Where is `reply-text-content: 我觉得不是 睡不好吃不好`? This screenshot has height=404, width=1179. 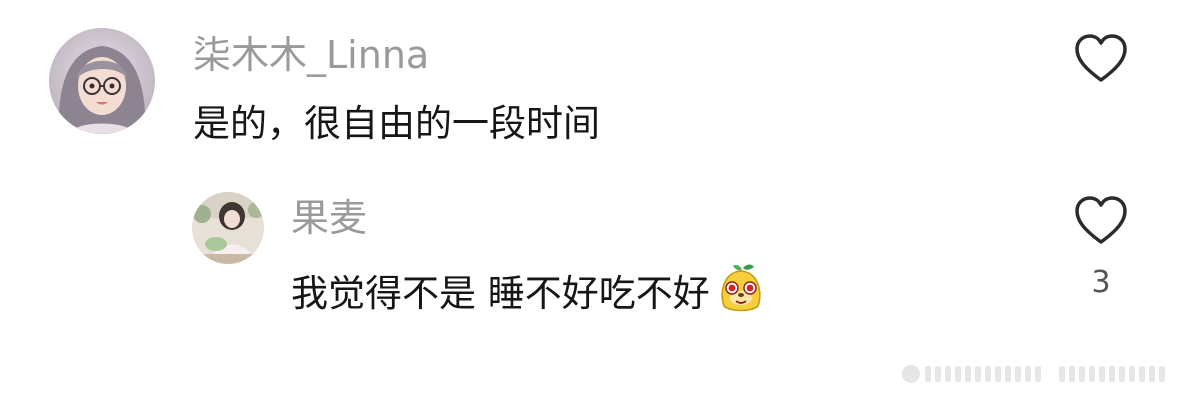
reply-text-content: 我觉得不是 睡不好吃不好 is located at coordinates (500, 293).